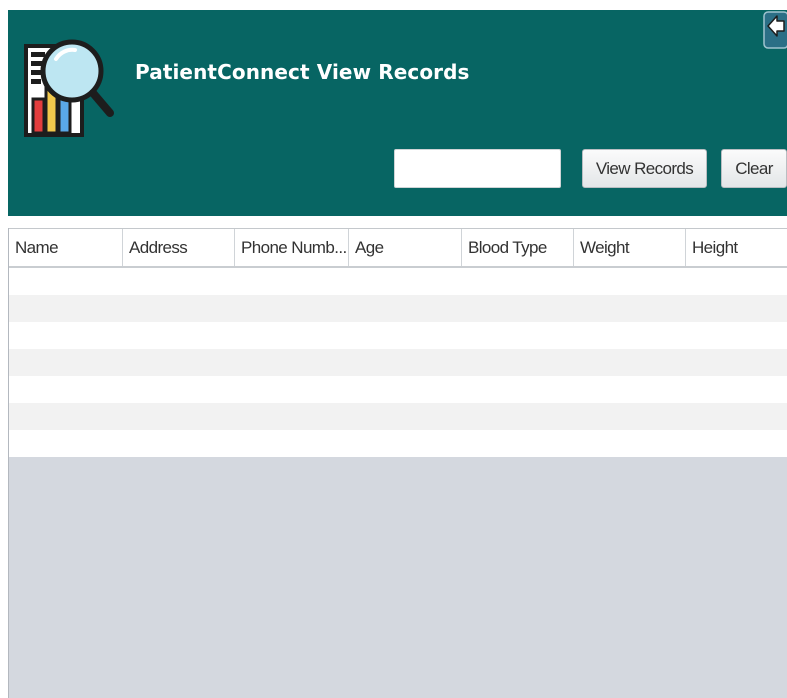  Describe the element at coordinates (69, 88) in the screenshot. I see `records-search-icon` at that location.